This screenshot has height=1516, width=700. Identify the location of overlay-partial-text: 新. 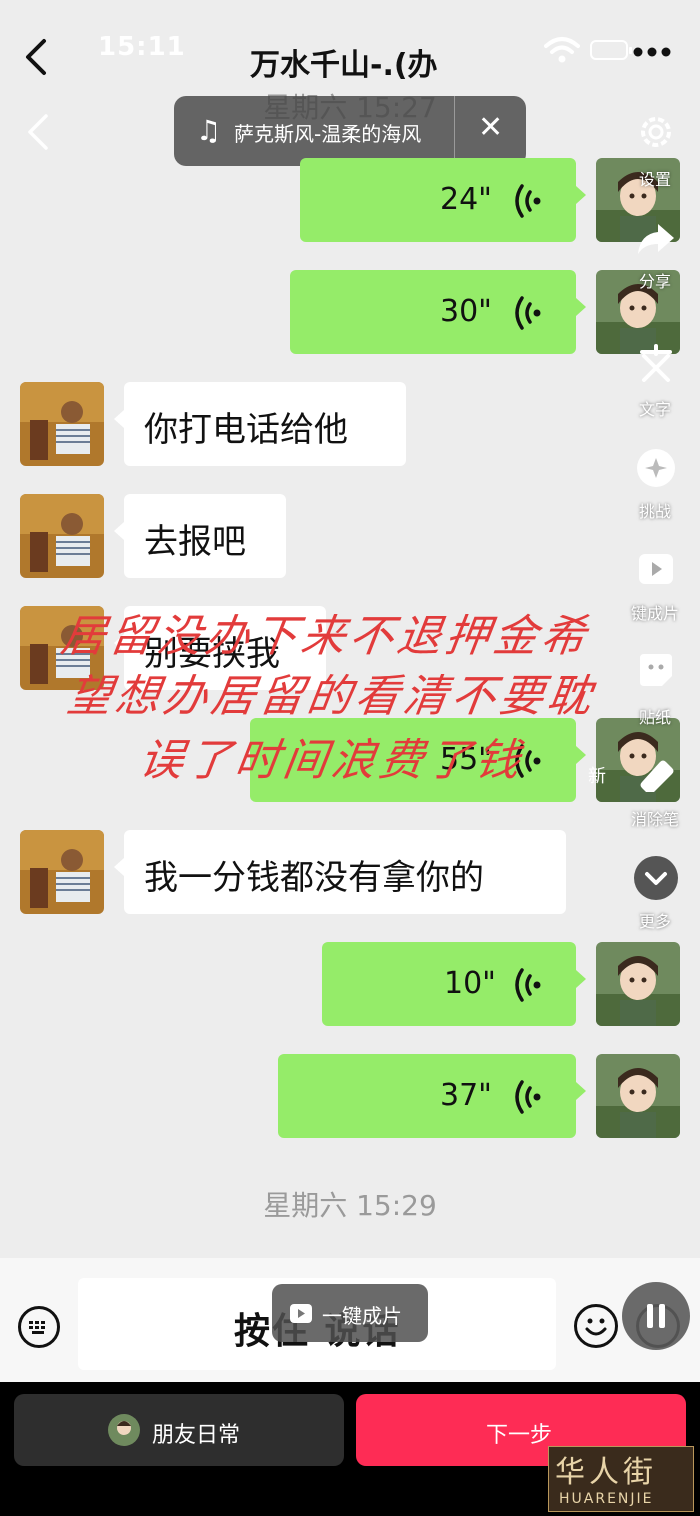
(597, 776).